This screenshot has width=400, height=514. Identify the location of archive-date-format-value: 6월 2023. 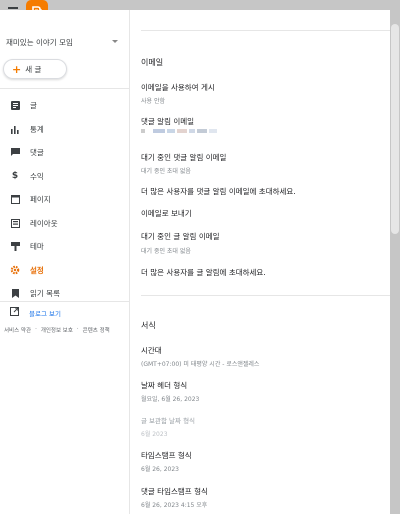
(154, 434).